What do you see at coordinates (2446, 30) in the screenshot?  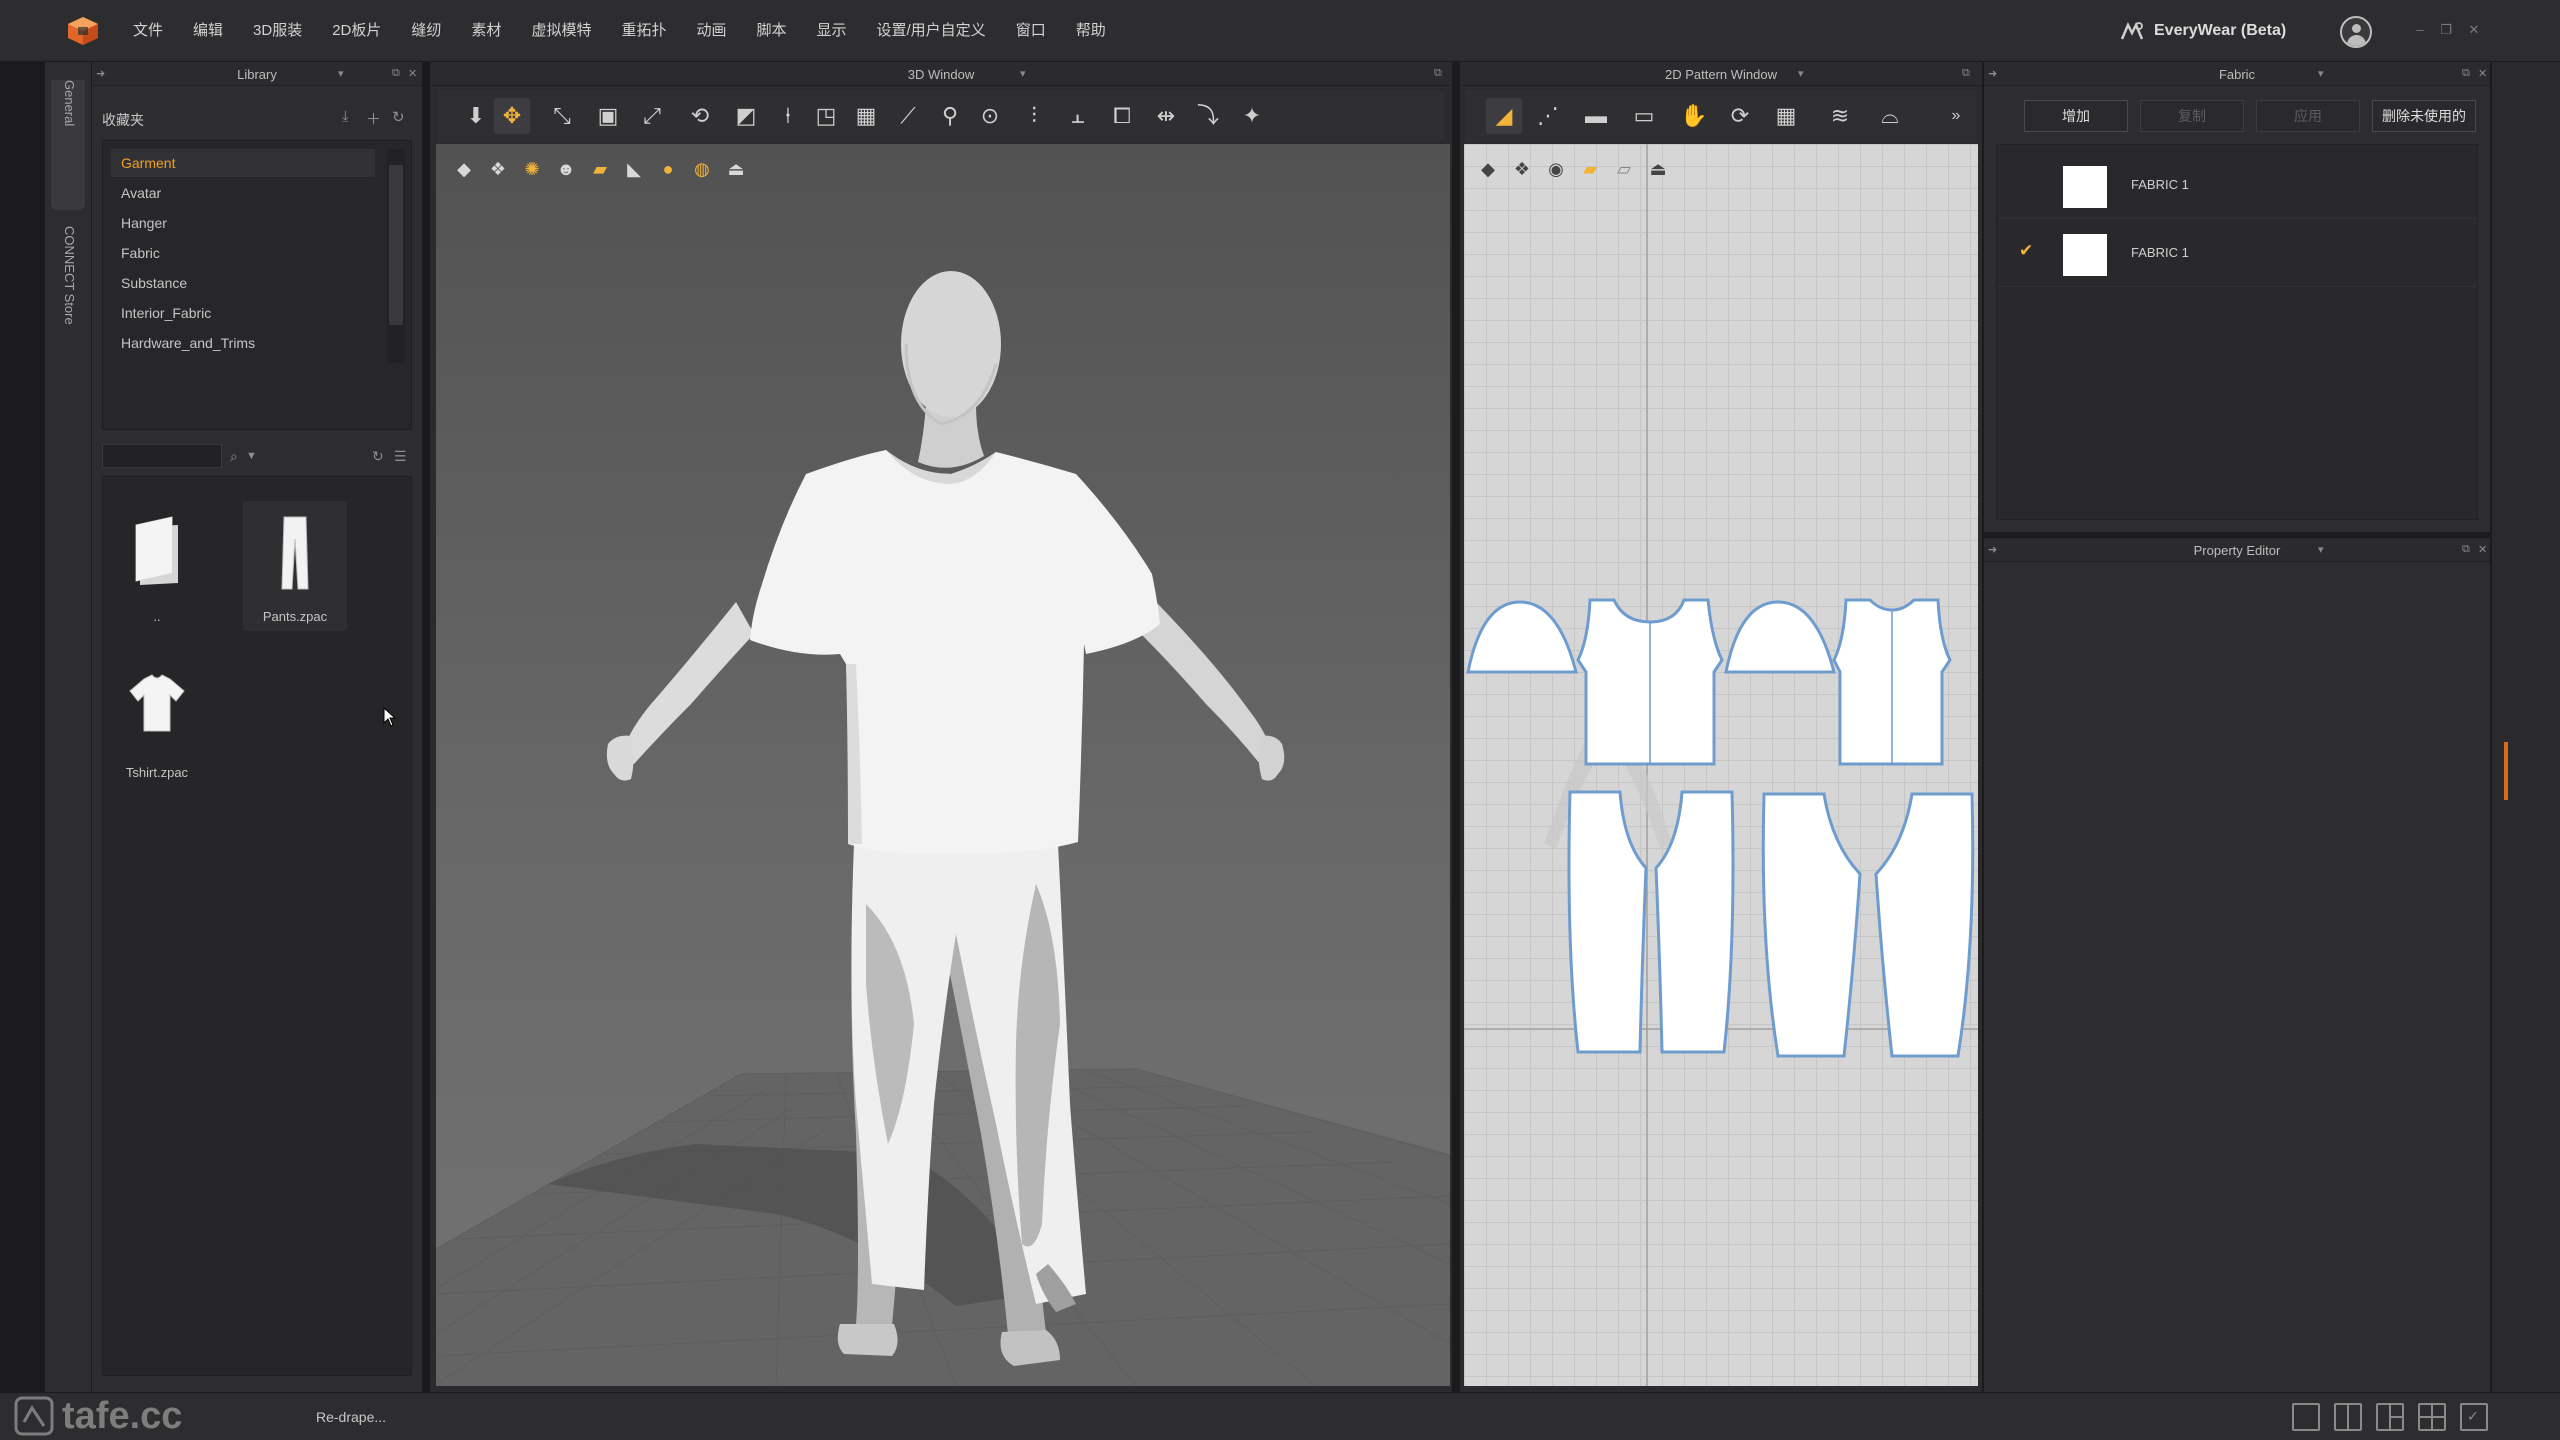 I see `restore-icon: ❐` at bounding box center [2446, 30].